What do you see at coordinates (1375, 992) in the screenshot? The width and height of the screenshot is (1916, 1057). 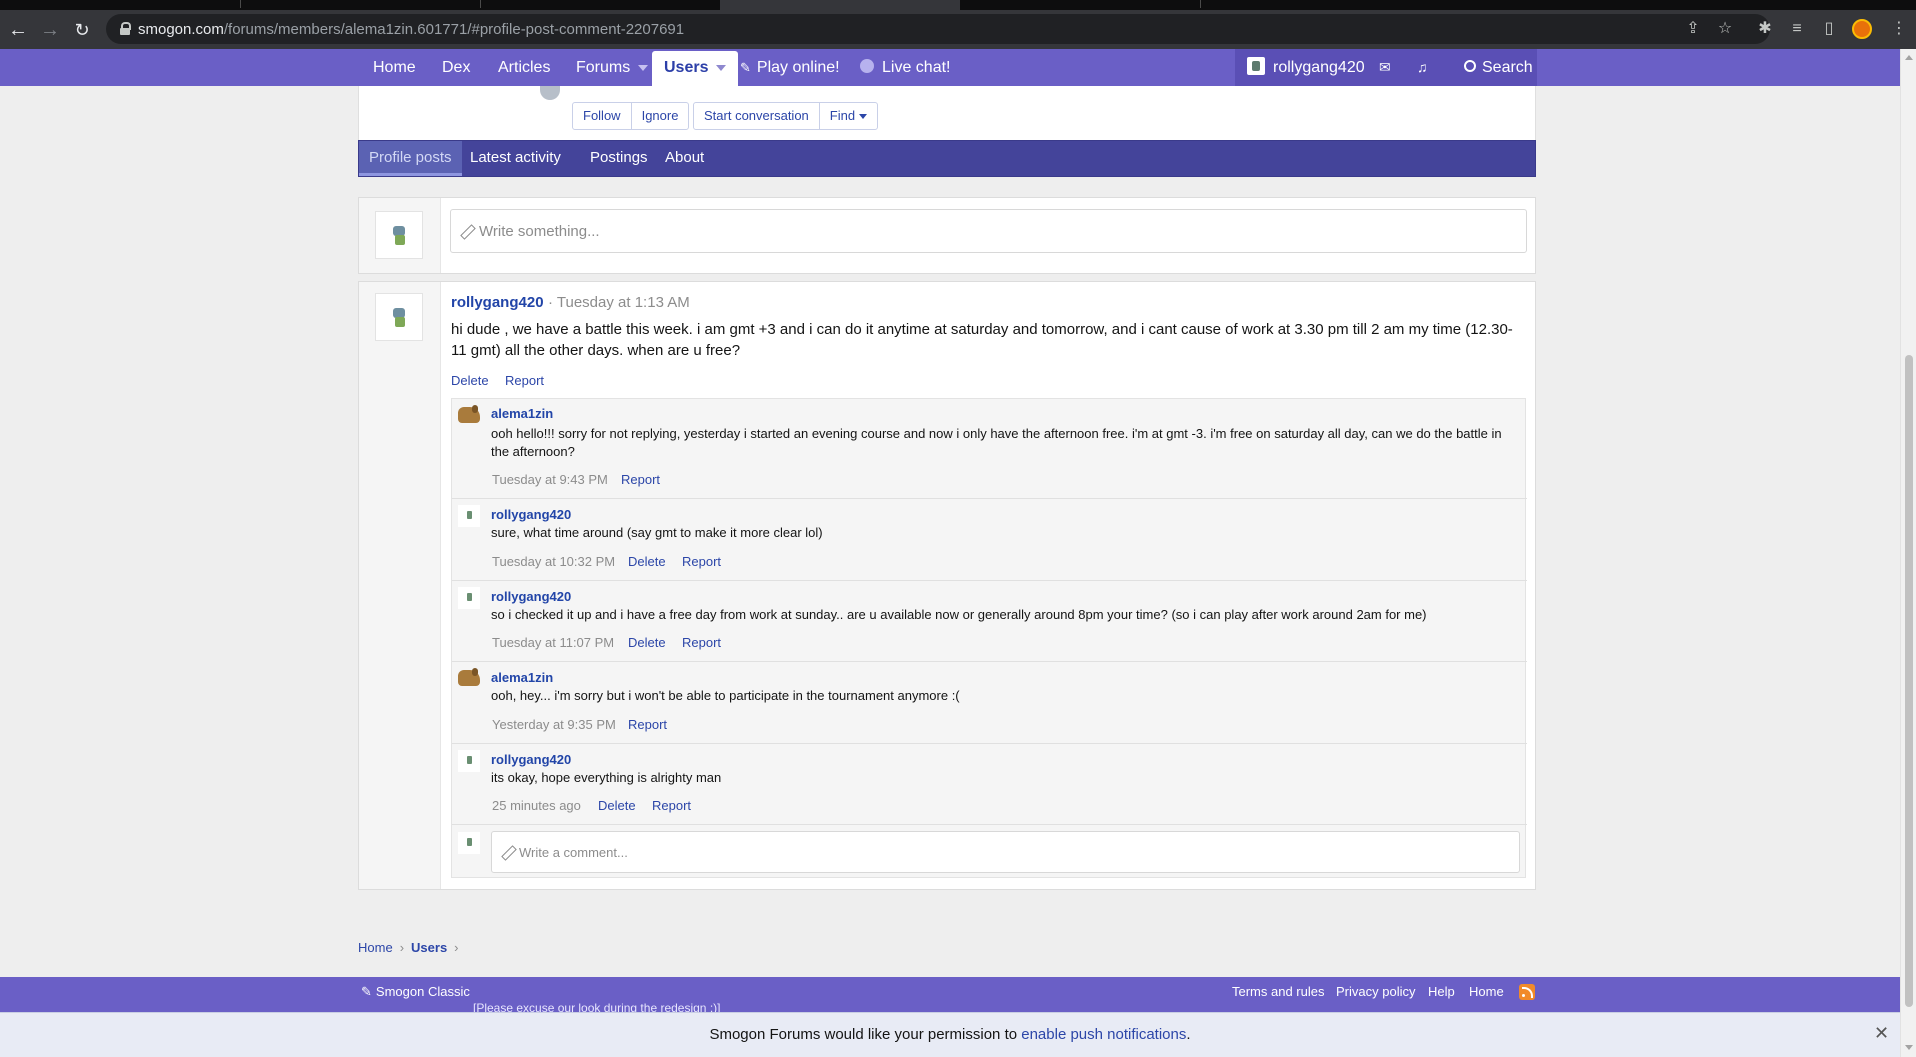 I see `footer-privacy-link: Privacy policy` at bounding box center [1375, 992].